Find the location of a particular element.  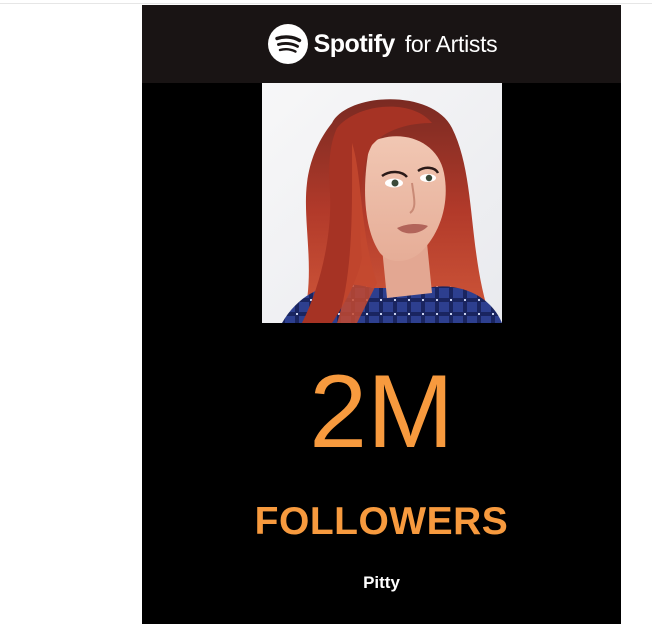

brand-suffix: for Artists is located at coordinates (451, 43).